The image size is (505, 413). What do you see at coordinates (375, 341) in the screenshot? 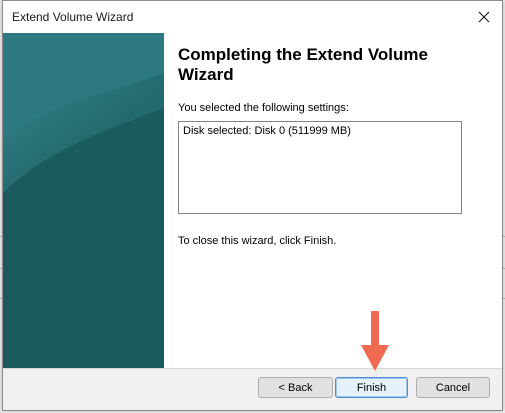
I see `annotation-arrow-icon` at bounding box center [375, 341].